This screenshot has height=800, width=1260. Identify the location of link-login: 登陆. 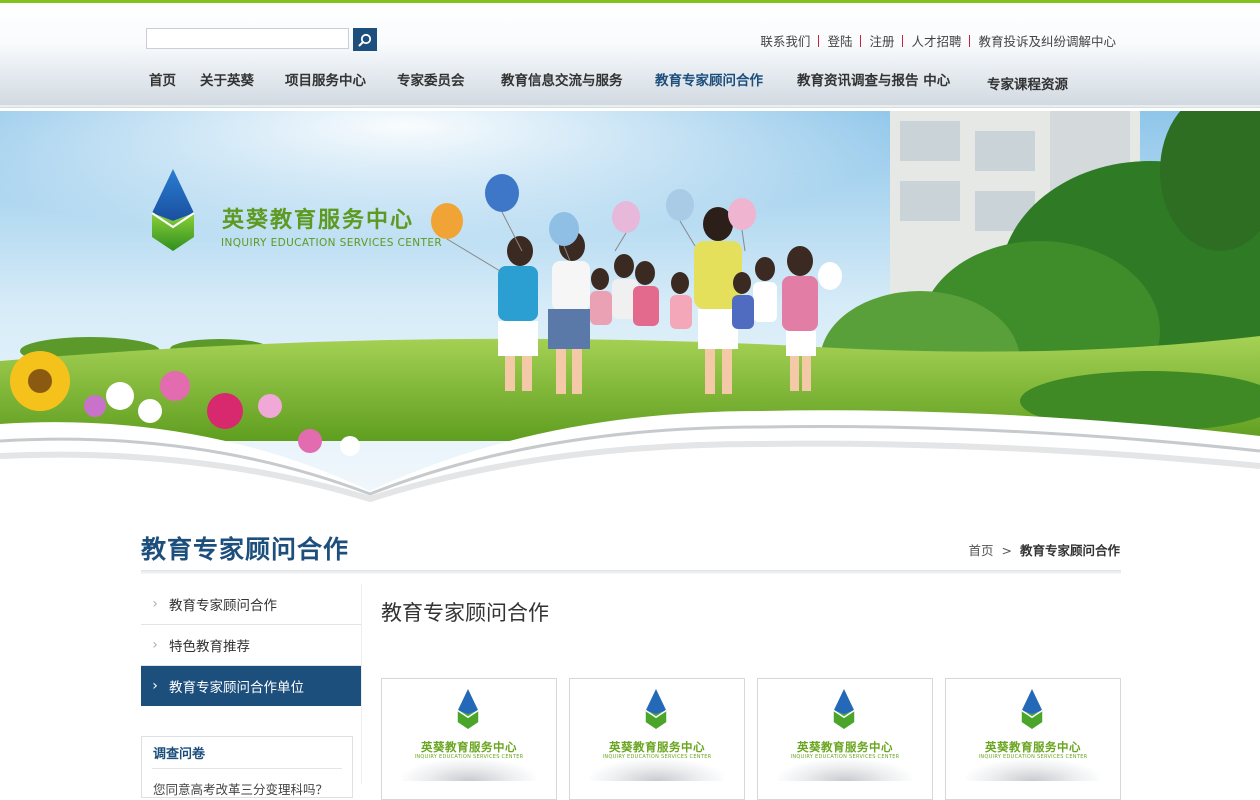
(839, 40).